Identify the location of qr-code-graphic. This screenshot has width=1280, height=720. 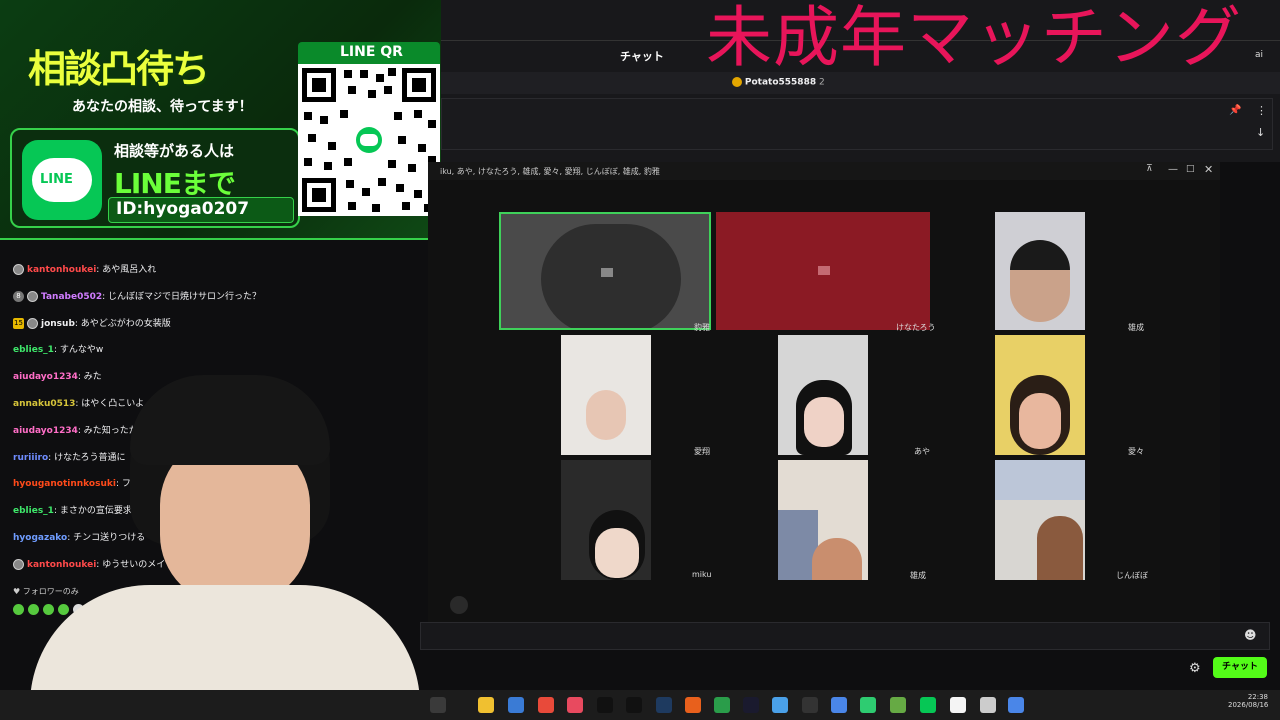
(369, 140).